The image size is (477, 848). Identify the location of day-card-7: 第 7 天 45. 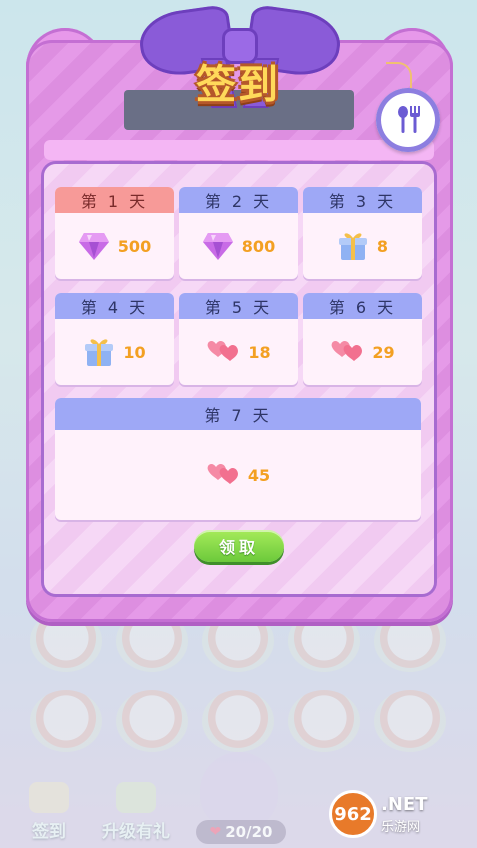
(238, 459).